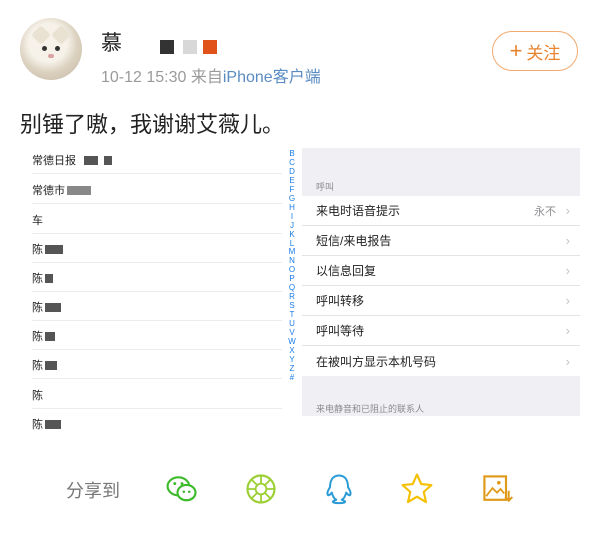 Image resolution: width=600 pixels, height=548 pixels. I want to click on source-prefix: 来自, so click(206, 77).